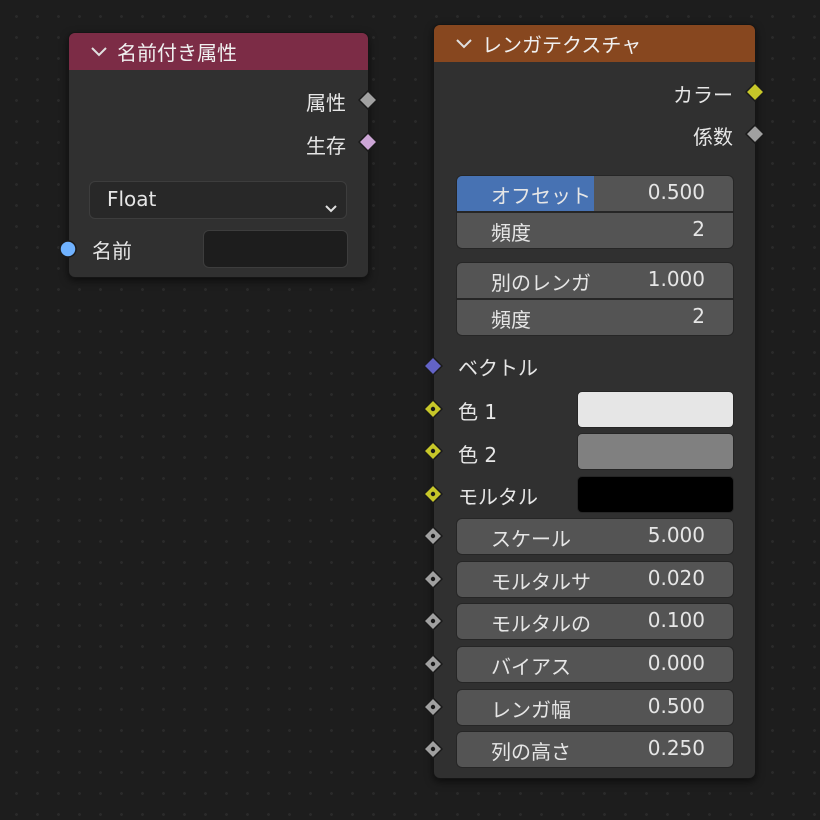  I want to click on mortar-label: モルタル, so click(498, 497).